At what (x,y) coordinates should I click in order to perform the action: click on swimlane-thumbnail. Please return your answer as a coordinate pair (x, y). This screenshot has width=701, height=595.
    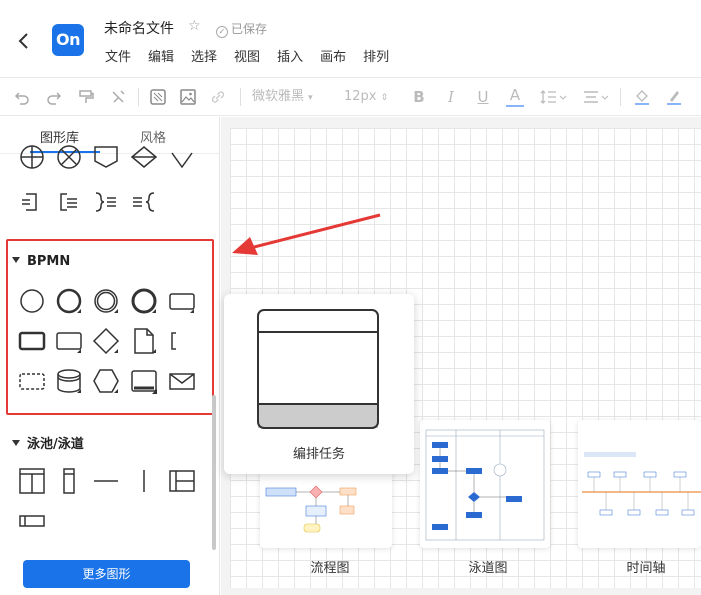
    Looking at the image, I should click on (485, 485).